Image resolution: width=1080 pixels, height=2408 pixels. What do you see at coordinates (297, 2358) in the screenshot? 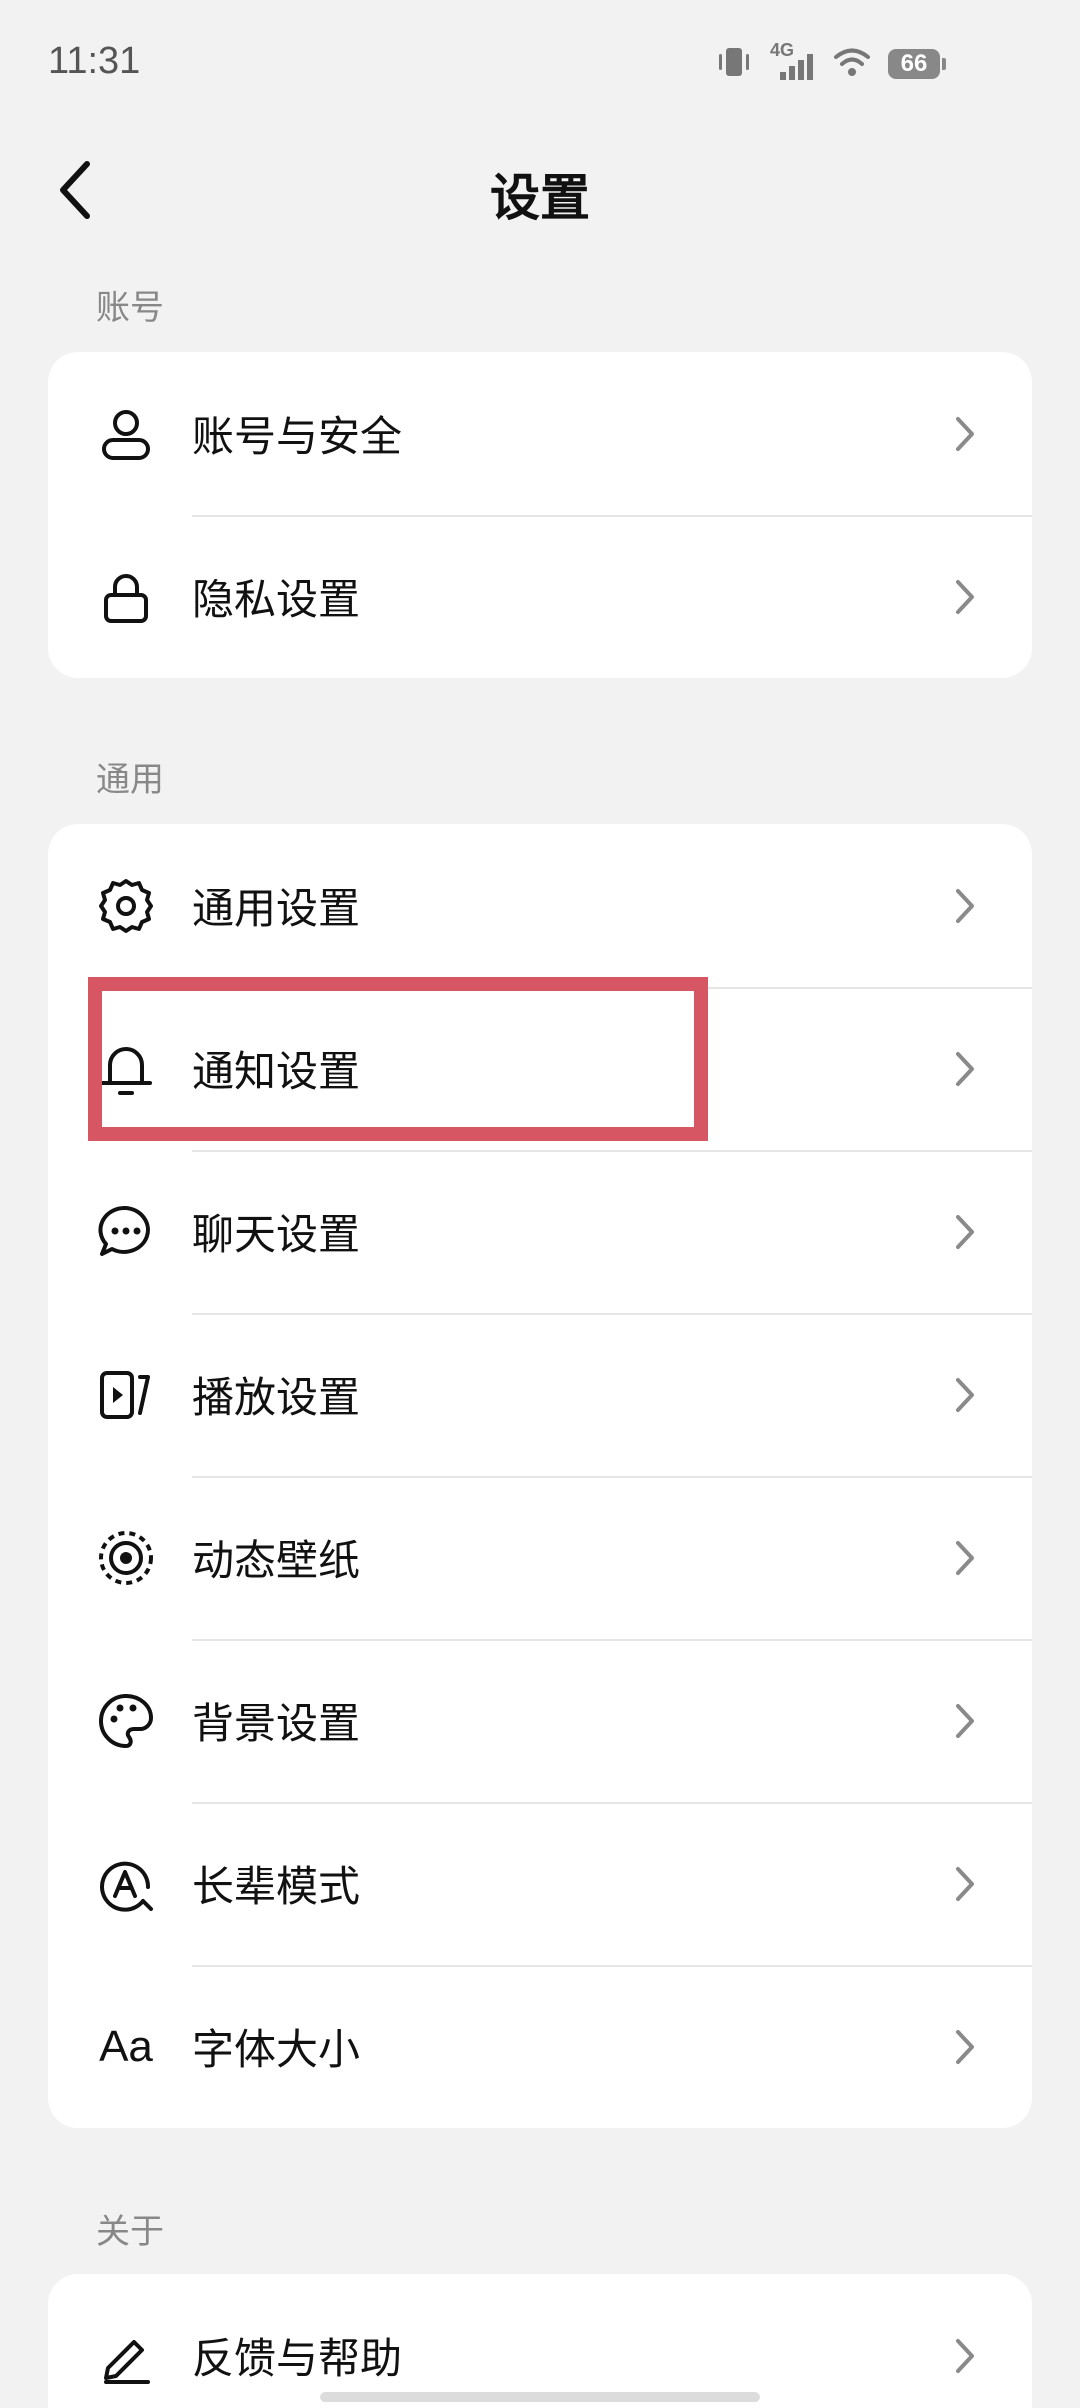
I see `row-label: 反馈与帮助` at bounding box center [297, 2358].